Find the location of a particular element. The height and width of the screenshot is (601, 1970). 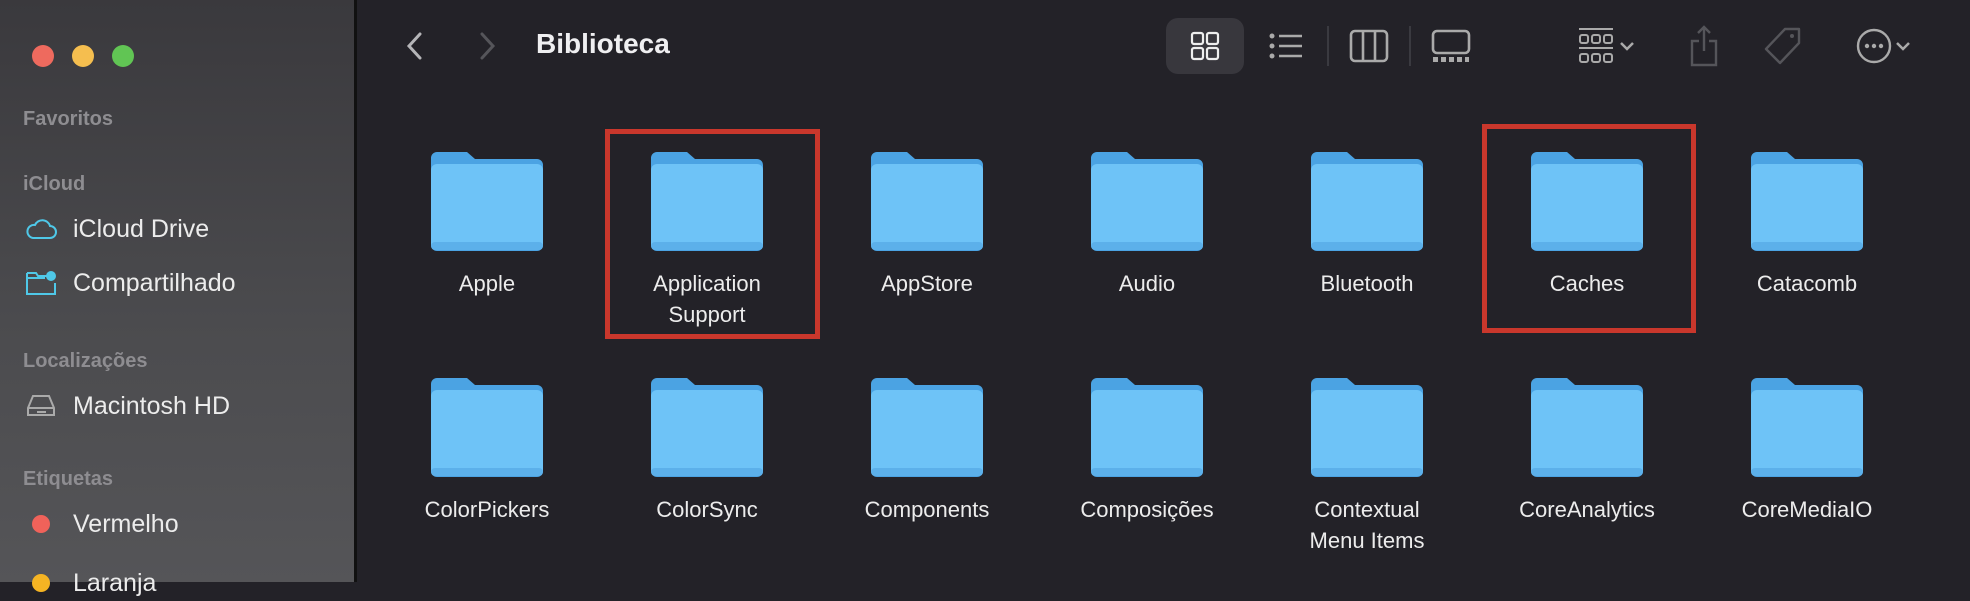

folder-label: Components is located at coordinates (927, 509).